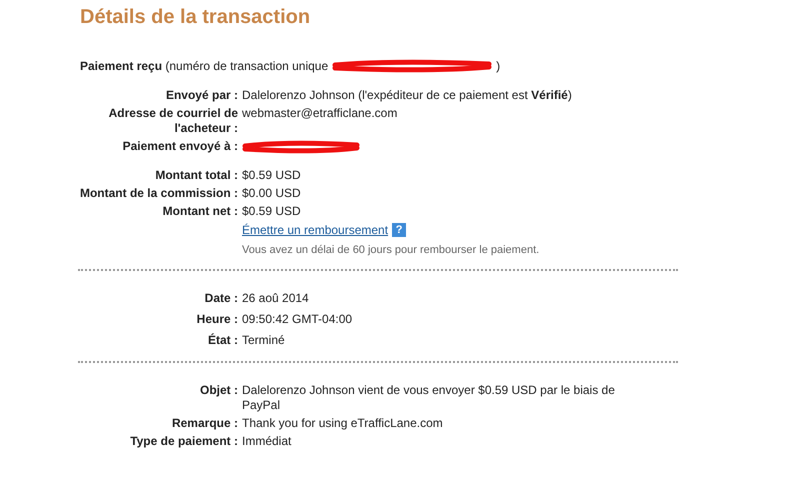 This screenshot has width=790, height=477. What do you see at coordinates (196, 17) in the screenshot?
I see `page-title: Détails de la transaction` at bounding box center [196, 17].